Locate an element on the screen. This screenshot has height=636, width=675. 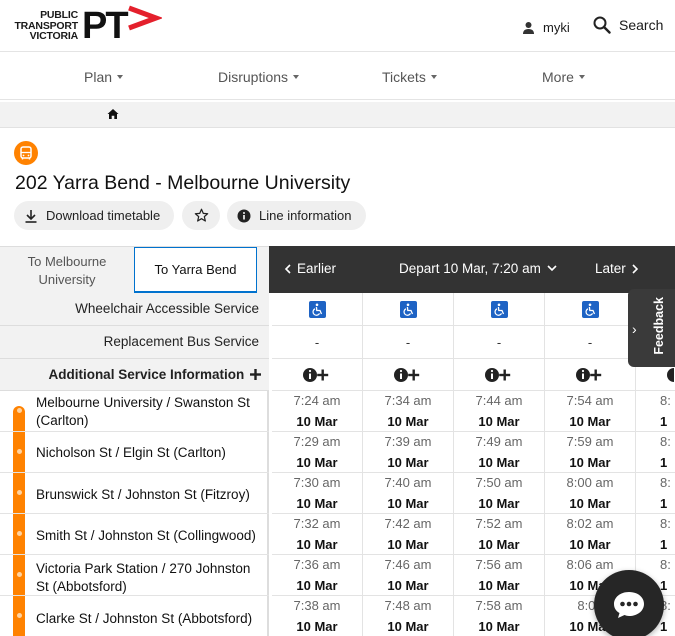
chat-bubble-icon is located at coordinates (629, 605).